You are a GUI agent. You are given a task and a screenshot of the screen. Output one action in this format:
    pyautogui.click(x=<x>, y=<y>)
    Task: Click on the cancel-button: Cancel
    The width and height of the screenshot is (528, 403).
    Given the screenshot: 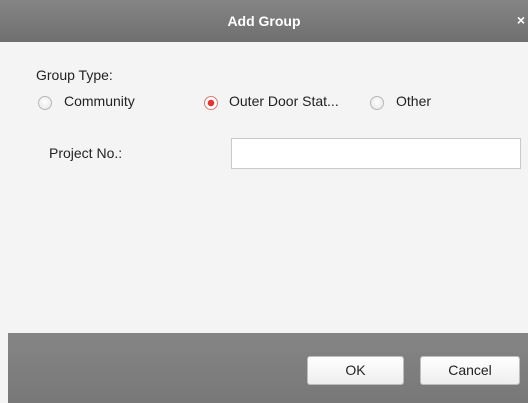 What is the action you would take?
    pyautogui.click(x=470, y=370)
    